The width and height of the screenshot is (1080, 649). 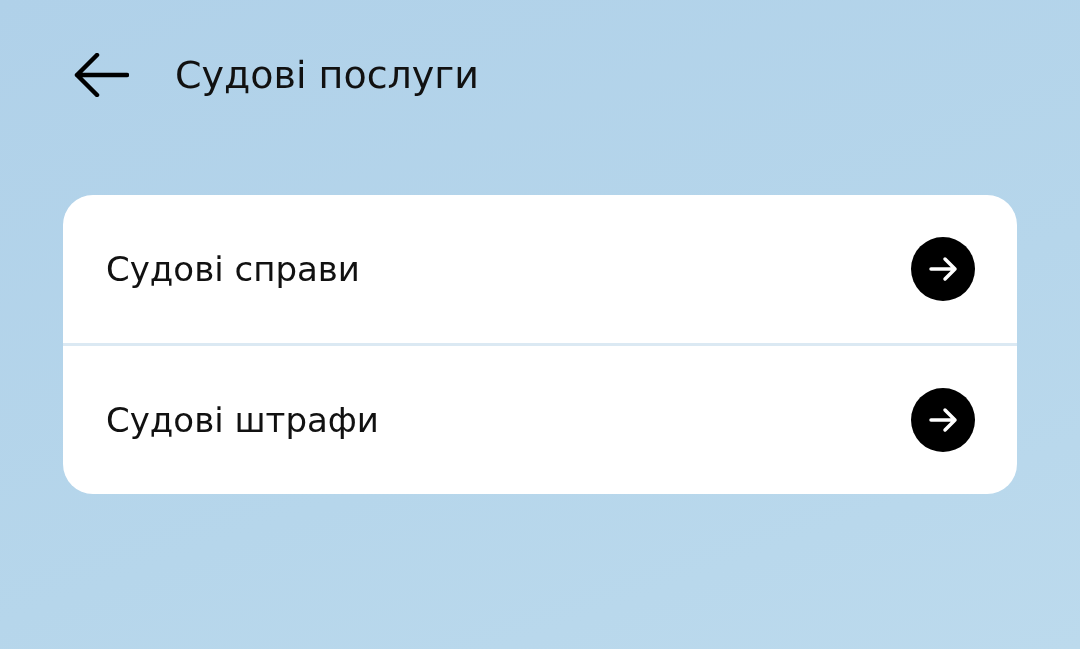 I want to click on page-title: Судові послуги, so click(x=327, y=75).